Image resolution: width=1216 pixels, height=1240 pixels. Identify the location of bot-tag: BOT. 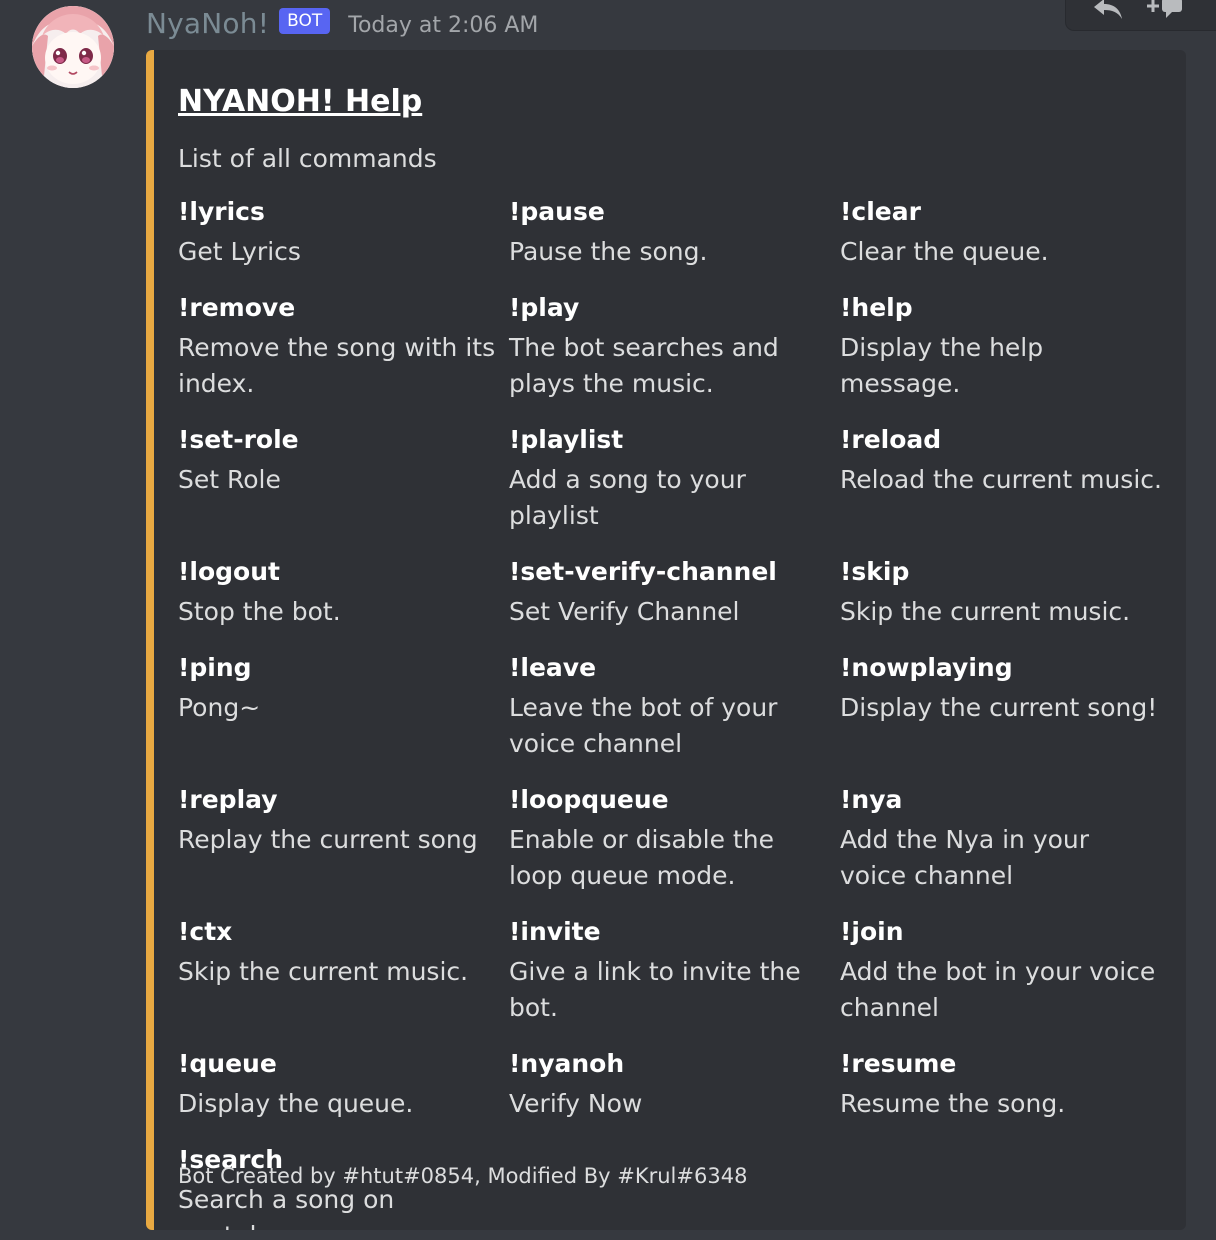
(305, 21).